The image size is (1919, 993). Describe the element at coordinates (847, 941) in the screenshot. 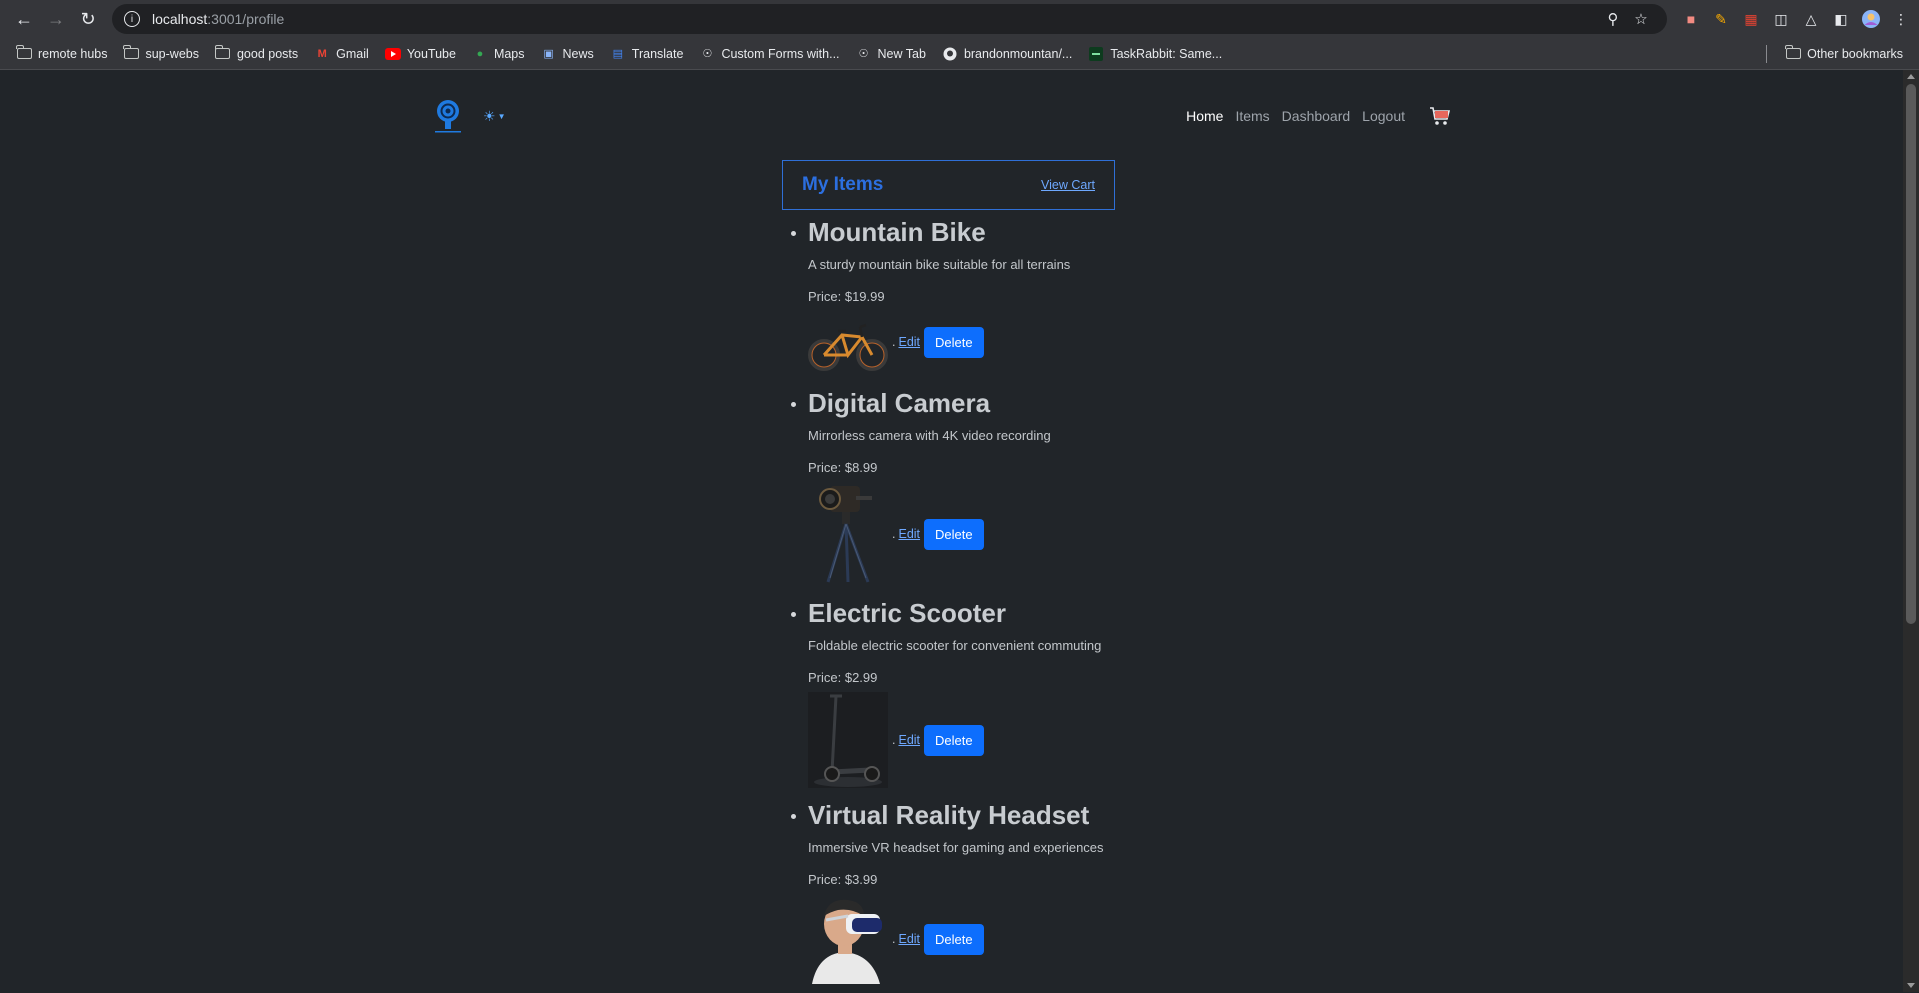

I see `vr-headset-image` at that location.